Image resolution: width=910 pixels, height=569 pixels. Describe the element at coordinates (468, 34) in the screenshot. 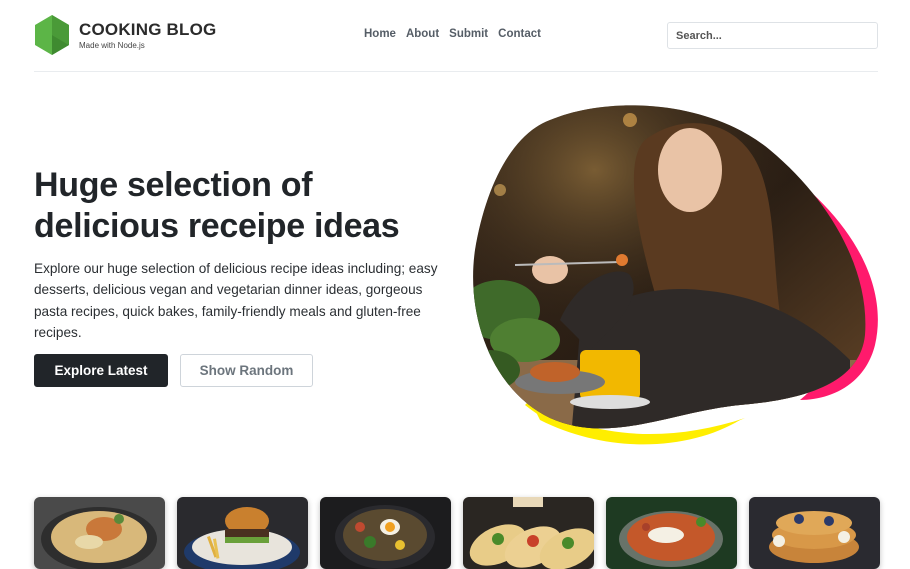

I see `nav-submit-link: Submit` at that location.